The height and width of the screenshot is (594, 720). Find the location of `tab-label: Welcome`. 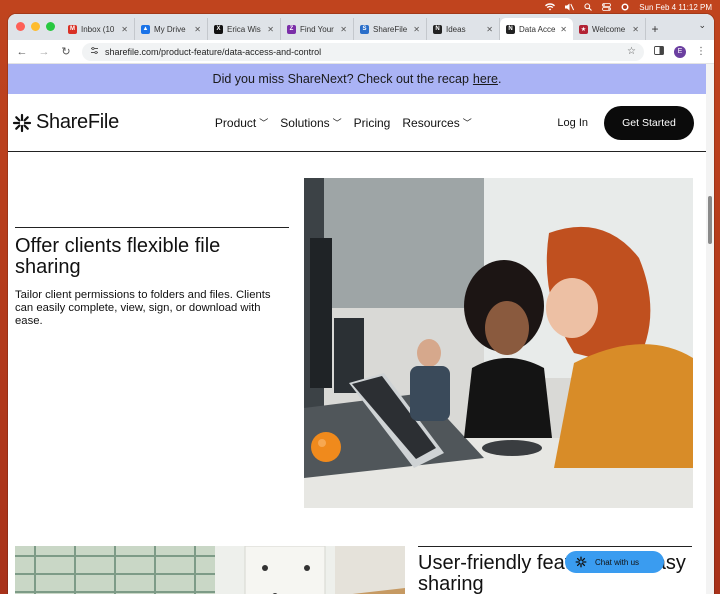

tab-label: Welcome is located at coordinates (609, 29).